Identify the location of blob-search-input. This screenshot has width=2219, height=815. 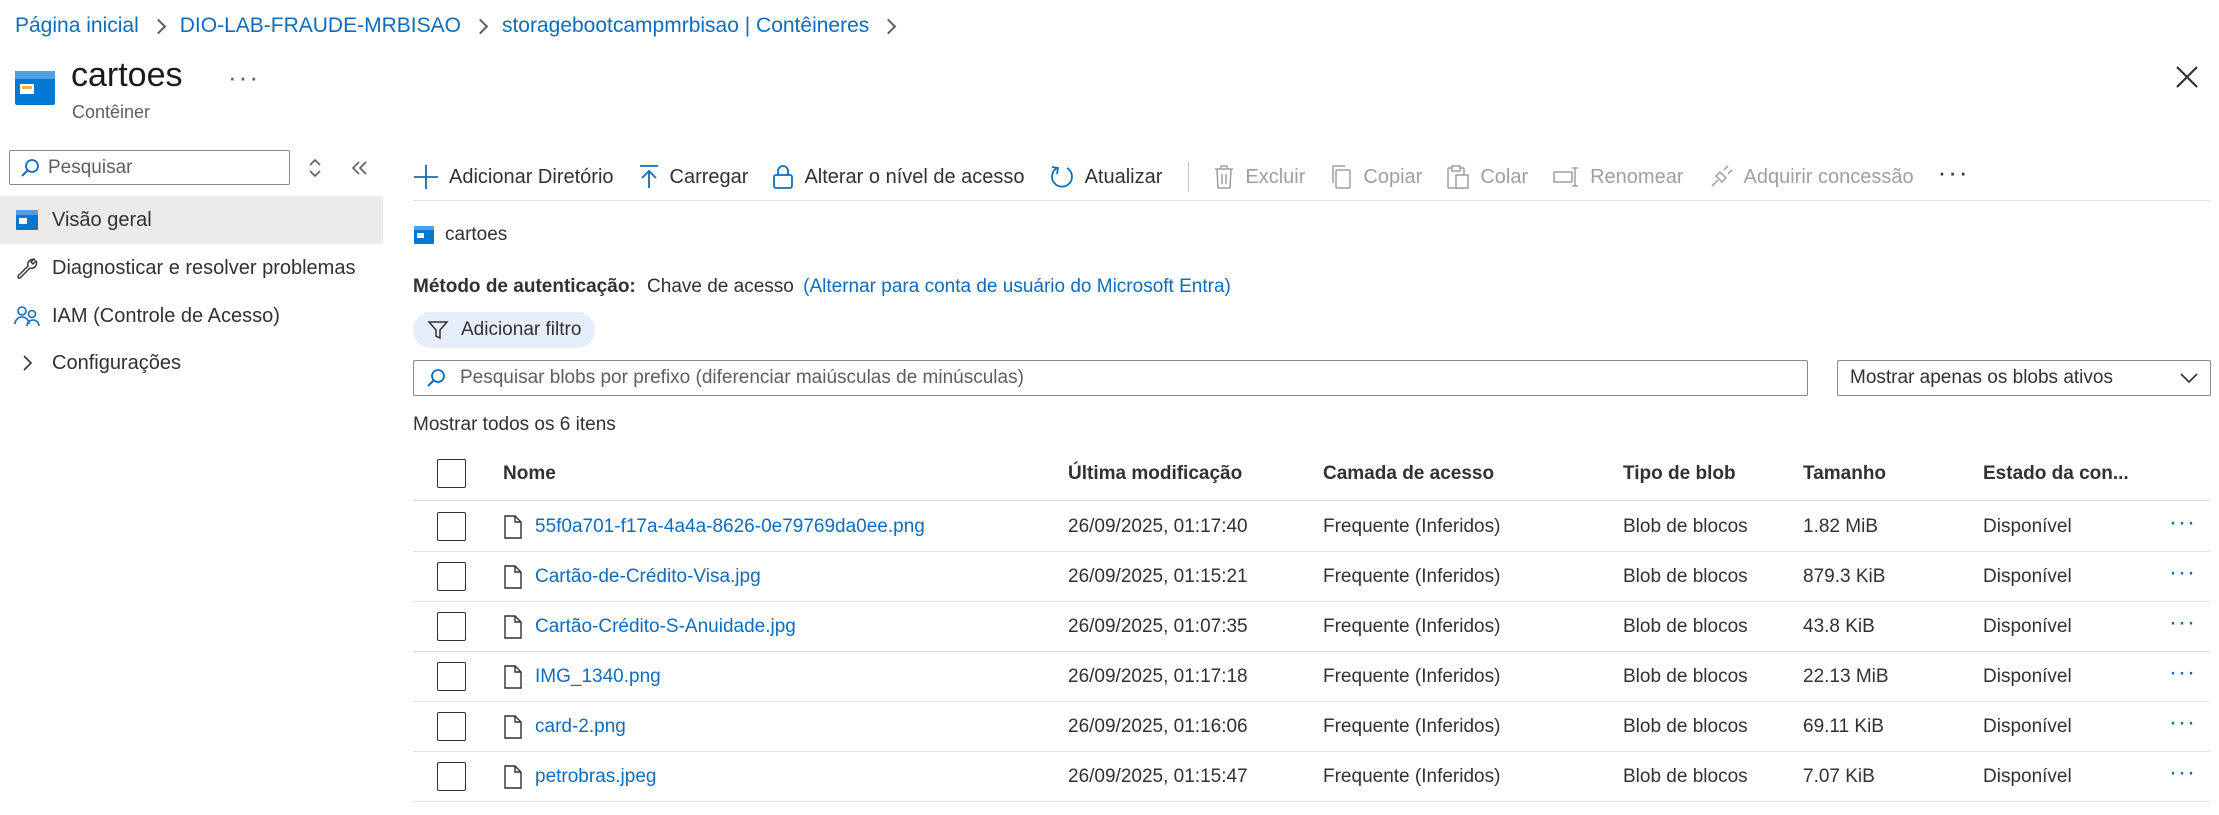
(1120, 378).